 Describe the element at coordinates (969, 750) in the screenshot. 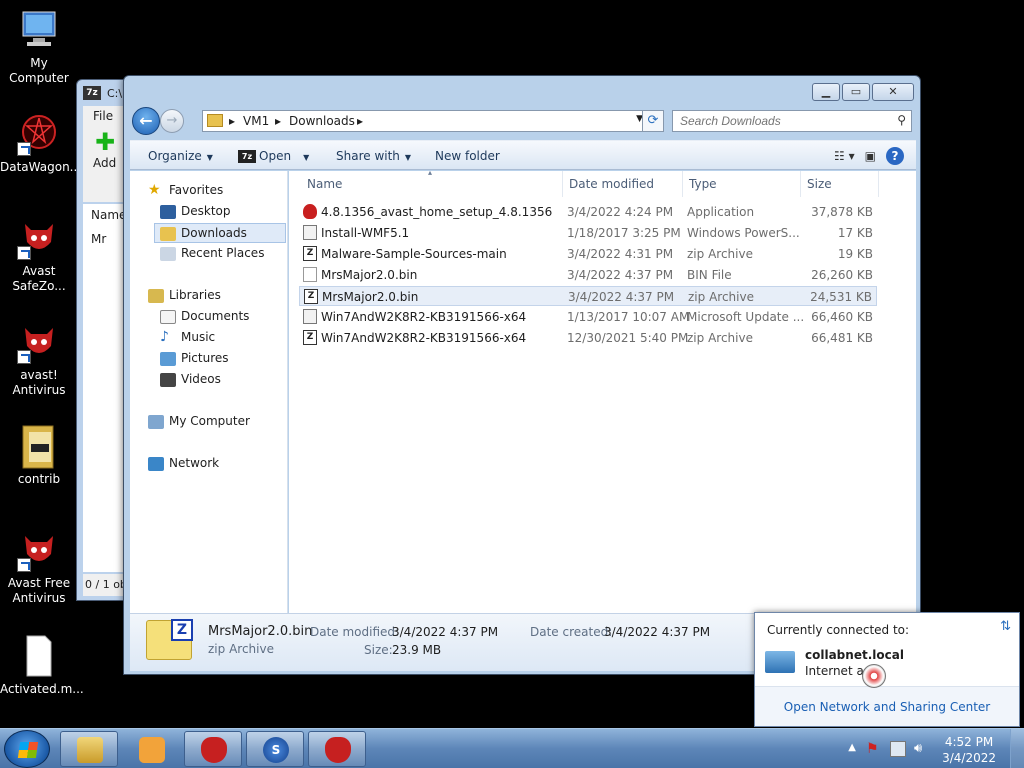

I see `clock: 4:52 PM 3/4/2022` at that location.